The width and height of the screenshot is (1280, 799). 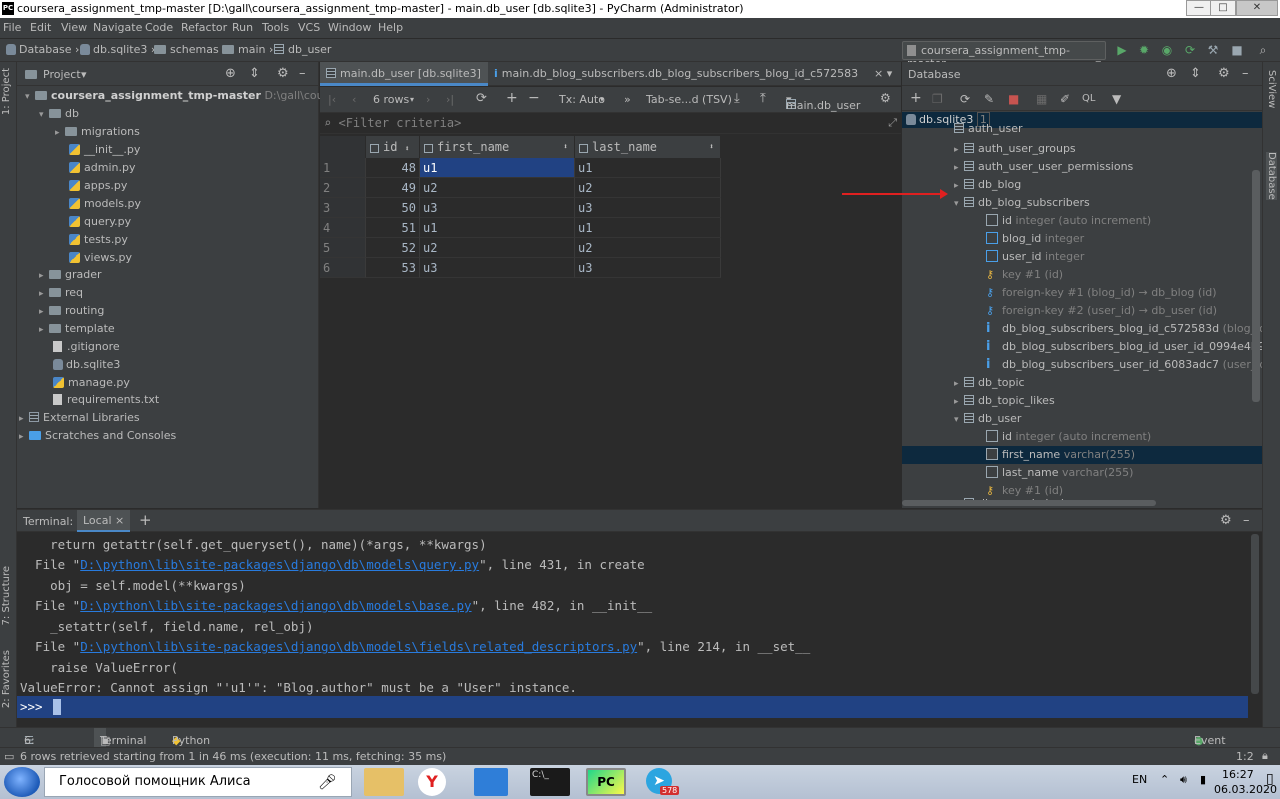 What do you see at coordinates (393, 188) in the screenshot?
I see `cell-id: 49` at bounding box center [393, 188].